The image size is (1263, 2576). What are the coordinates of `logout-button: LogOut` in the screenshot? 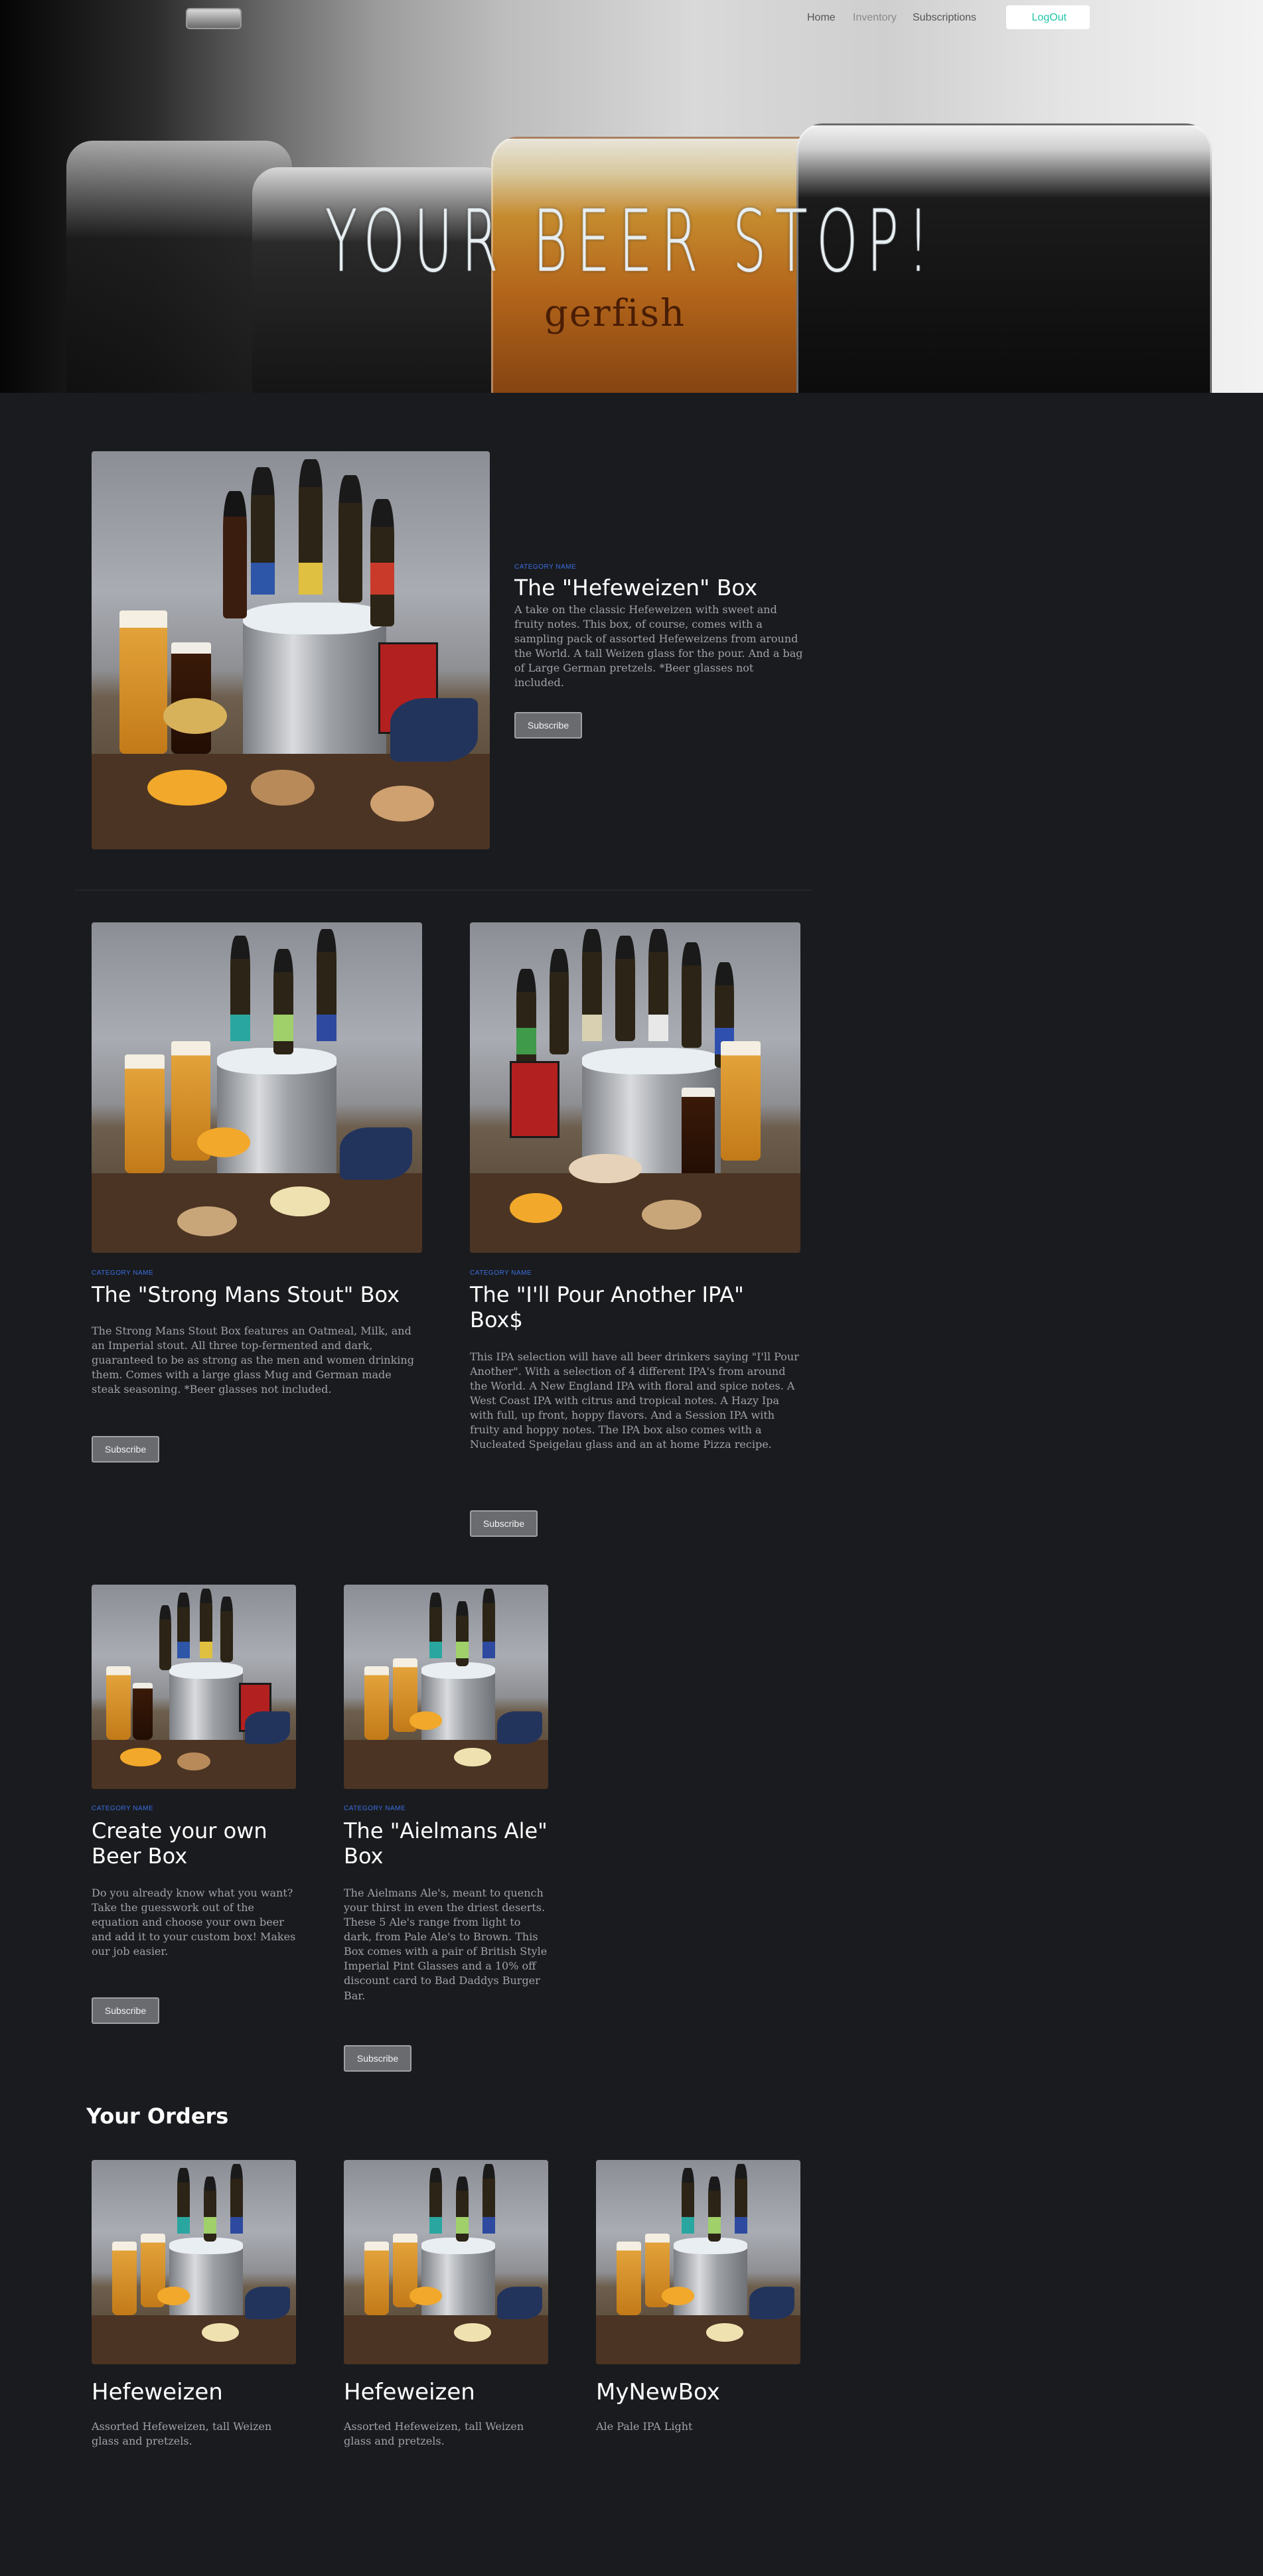 It's located at (1048, 17).